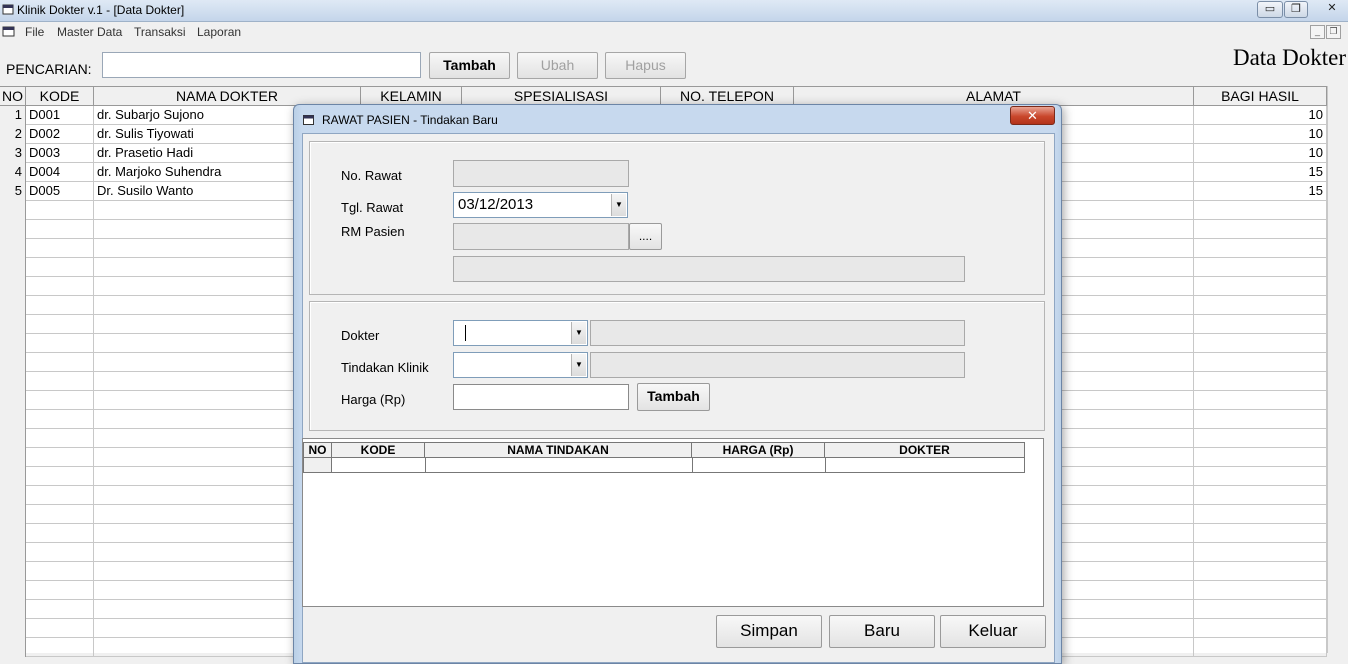  What do you see at coordinates (520, 365) in the screenshot?
I see `tindakan-combo: ▼` at bounding box center [520, 365].